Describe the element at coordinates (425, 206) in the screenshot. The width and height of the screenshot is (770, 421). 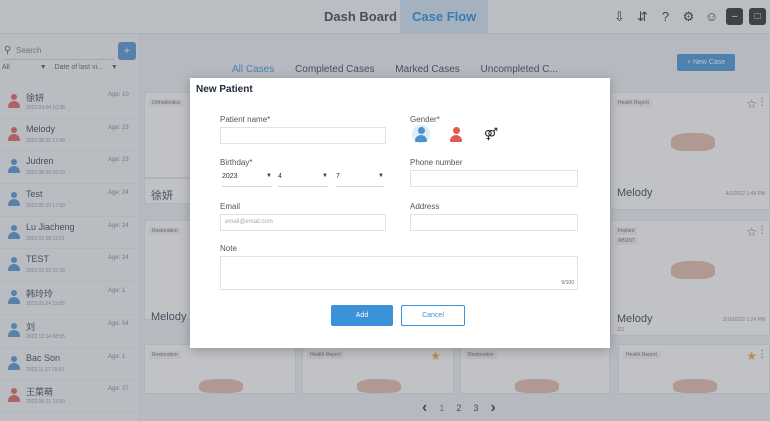
I see `address-label: Address` at that location.